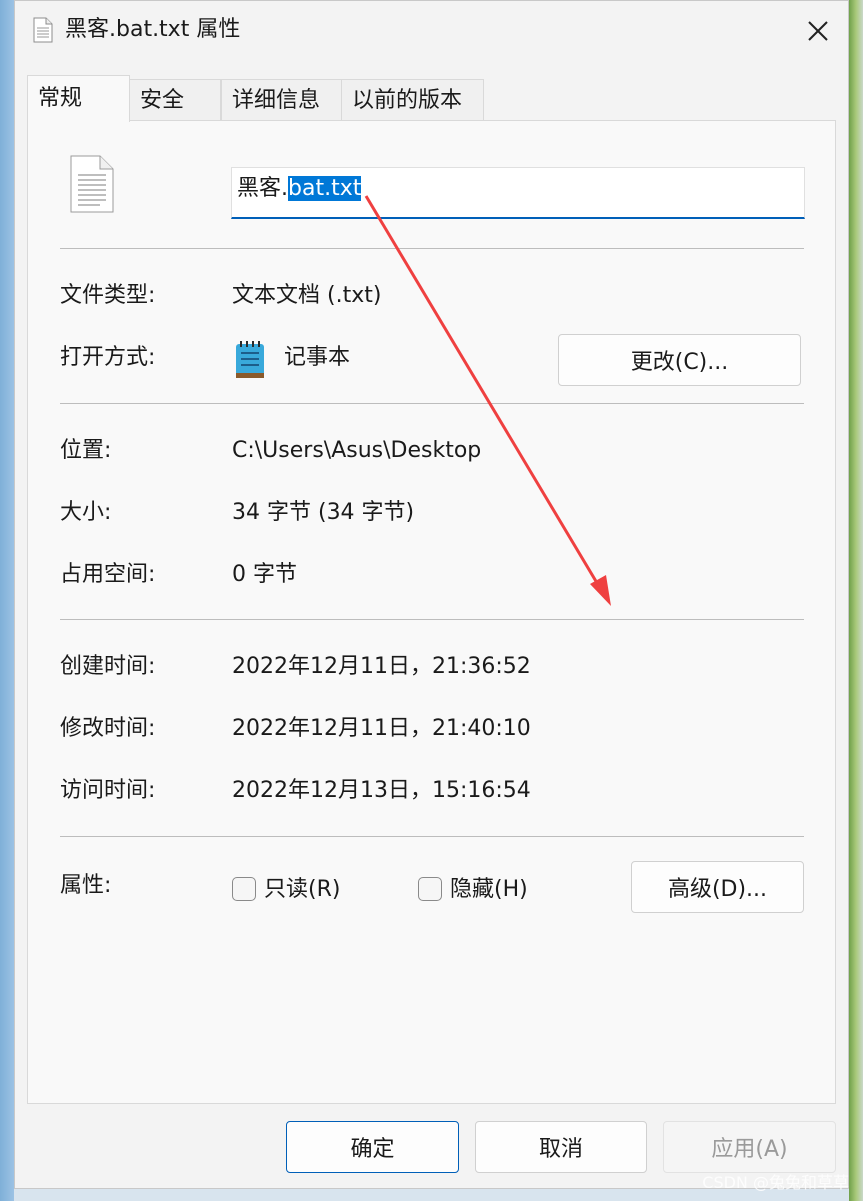 This screenshot has width=863, height=1201. I want to click on size-on-disk-value: 0 字节, so click(264, 574).